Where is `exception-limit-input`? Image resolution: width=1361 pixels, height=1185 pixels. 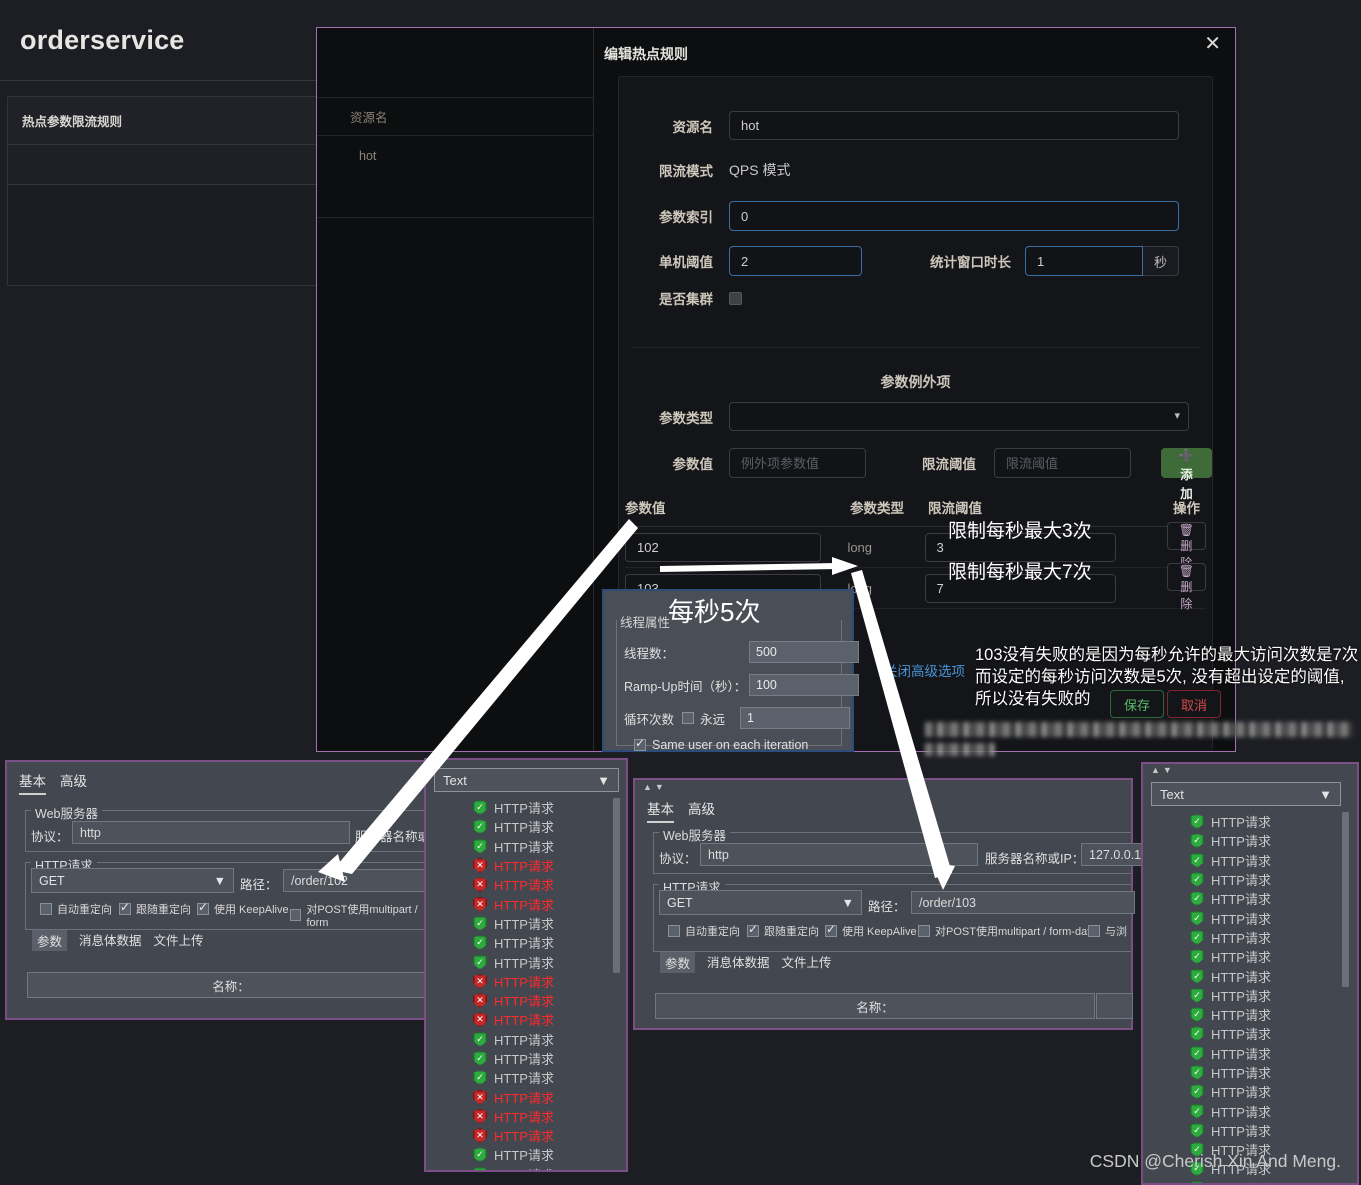
exception-limit-input is located at coordinates (1062, 463).